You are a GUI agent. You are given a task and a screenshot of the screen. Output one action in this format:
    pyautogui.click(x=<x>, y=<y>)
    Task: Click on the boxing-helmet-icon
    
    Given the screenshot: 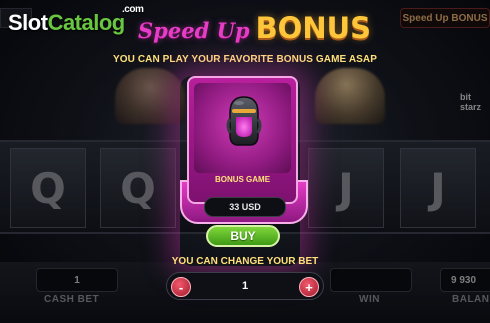 What is the action you would take?
    pyautogui.click(x=244, y=121)
    